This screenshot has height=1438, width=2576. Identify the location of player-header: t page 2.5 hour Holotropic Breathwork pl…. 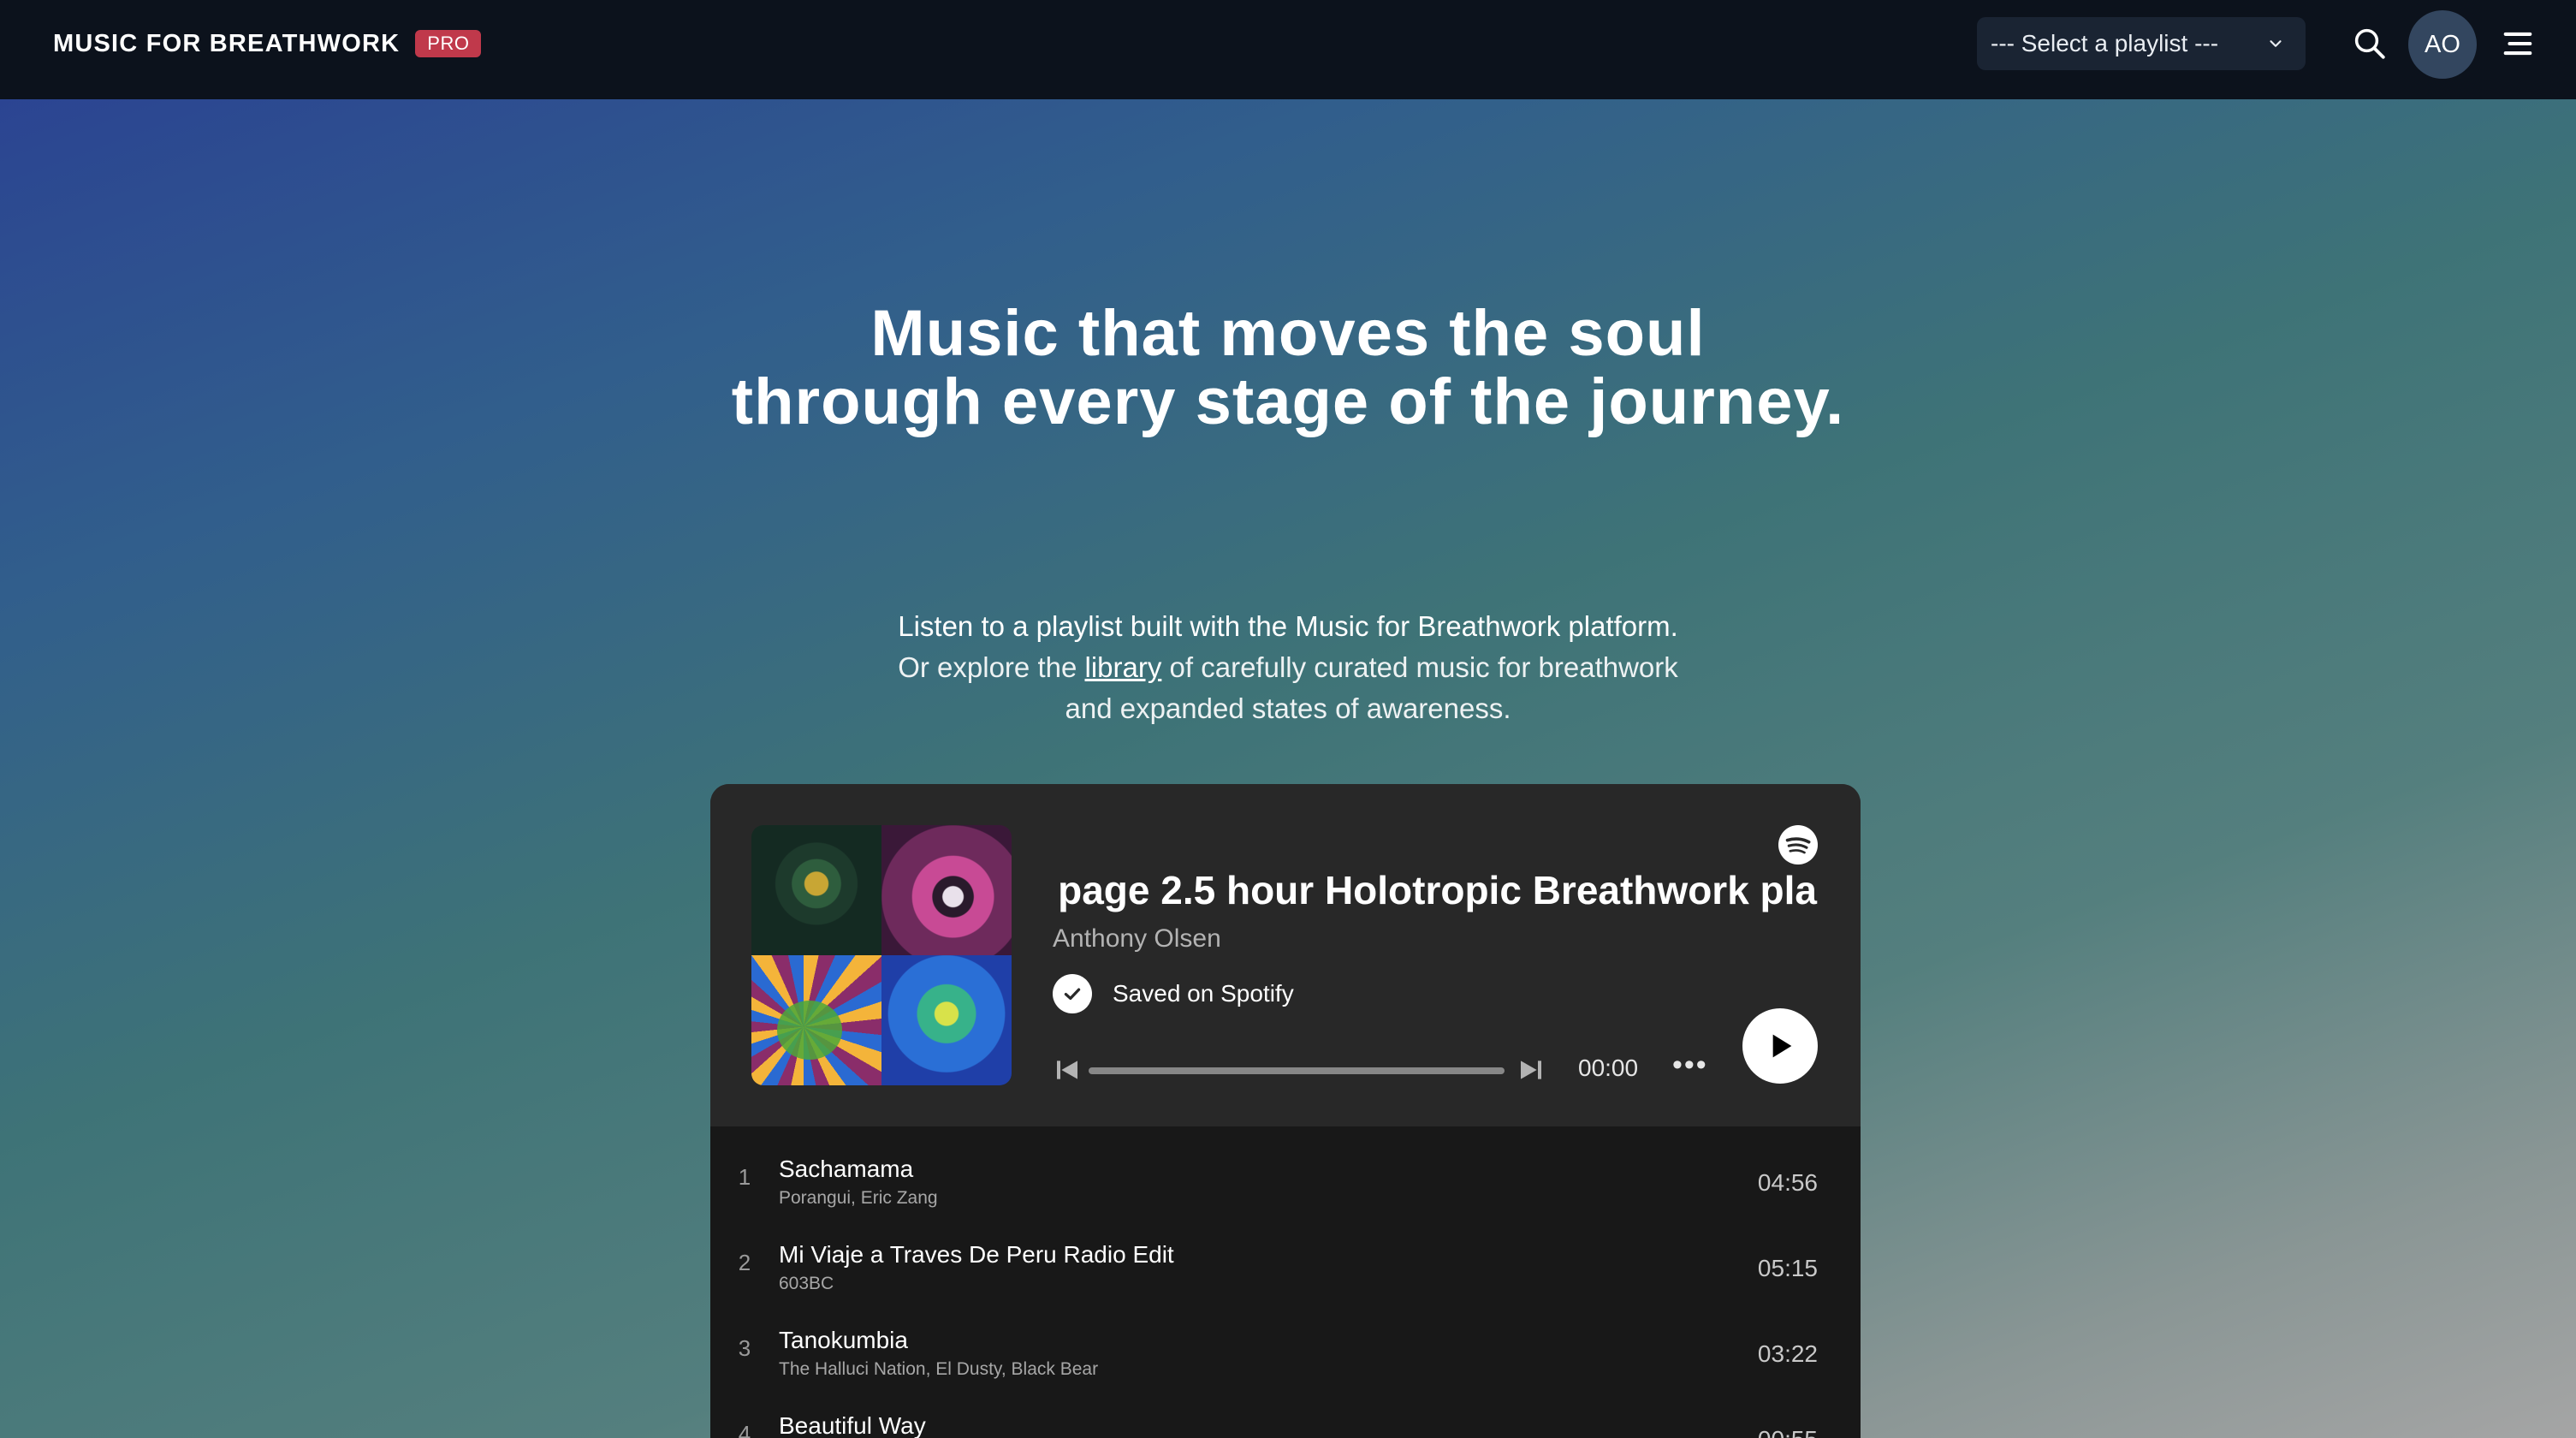
(1285, 955).